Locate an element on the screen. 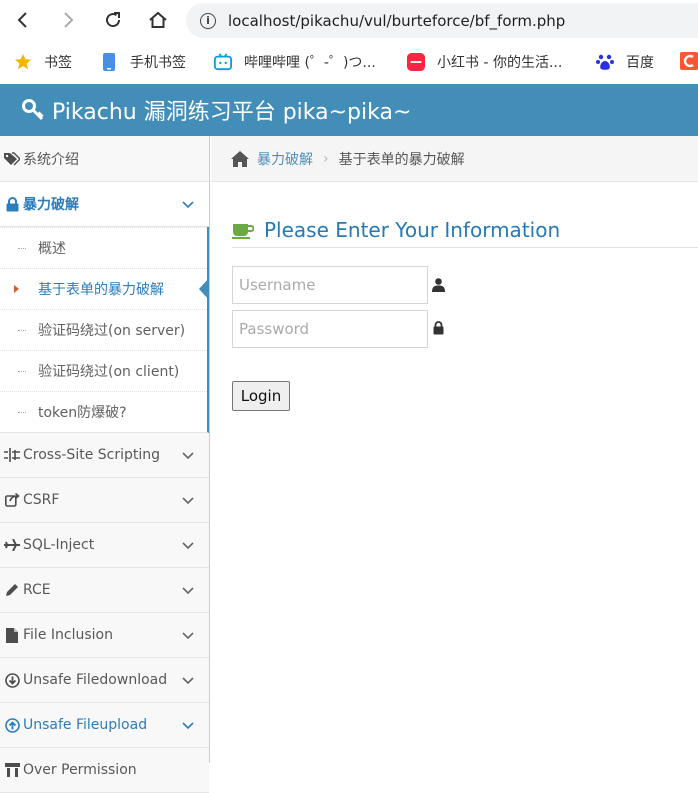 The width and height of the screenshot is (698, 793). reload-icon is located at coordinates (113, 20).